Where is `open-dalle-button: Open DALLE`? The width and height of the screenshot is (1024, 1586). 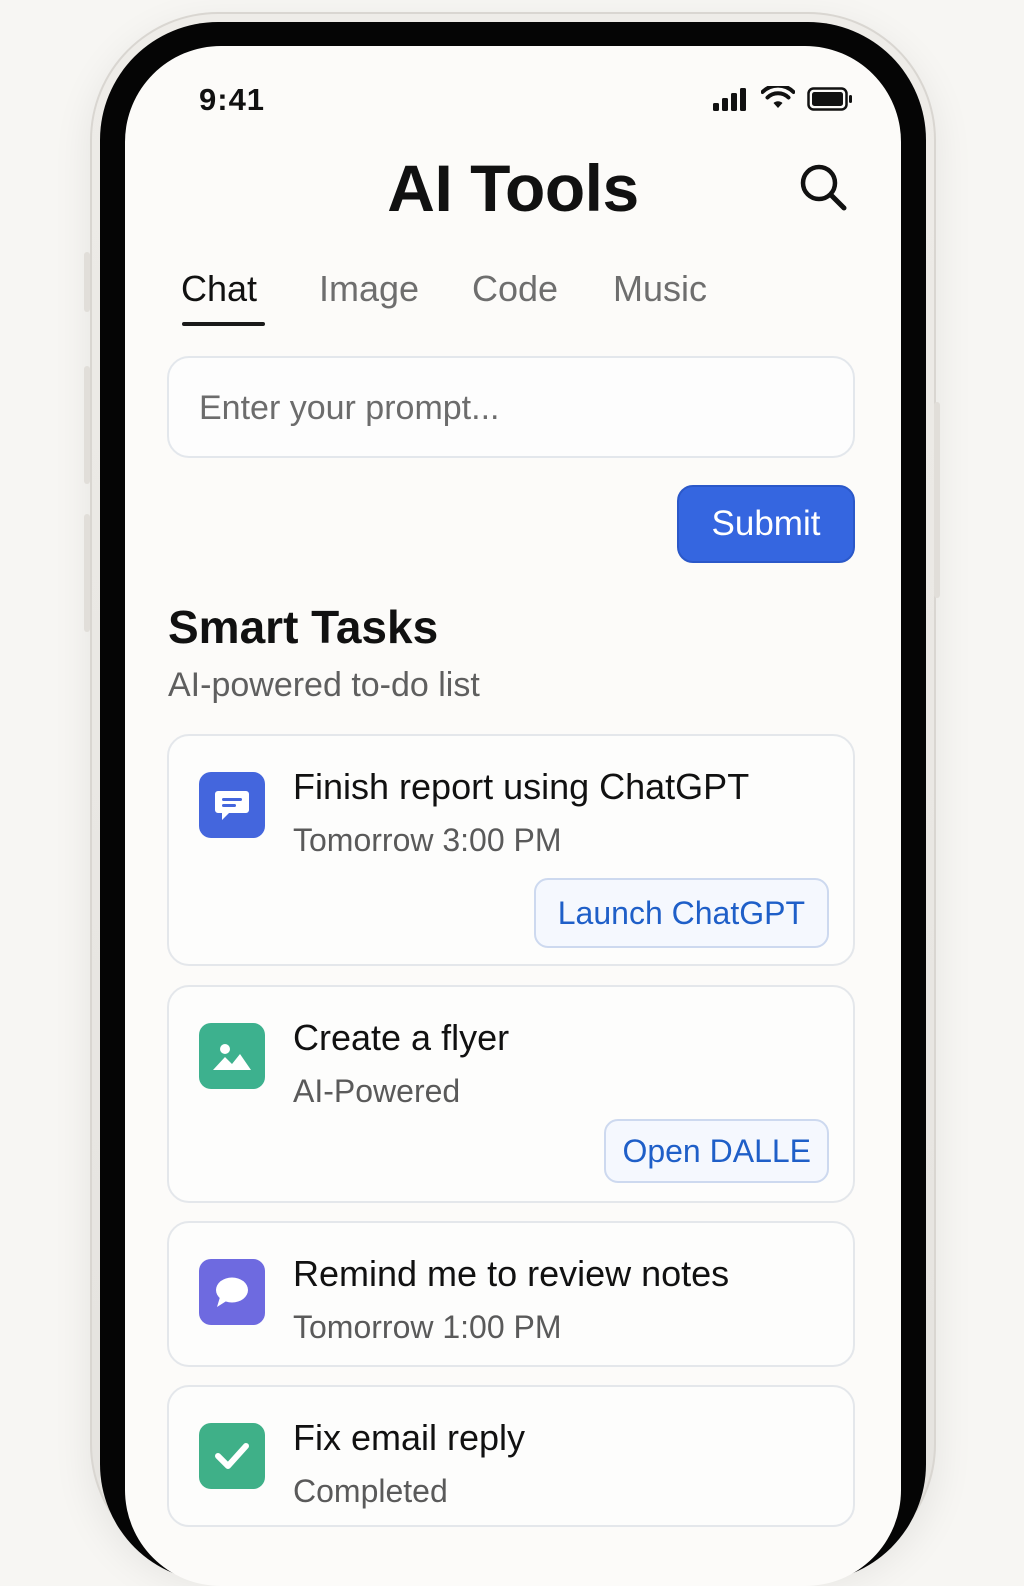
open-dalle-button: Open DALLE is located at coordinates (716, 1151).